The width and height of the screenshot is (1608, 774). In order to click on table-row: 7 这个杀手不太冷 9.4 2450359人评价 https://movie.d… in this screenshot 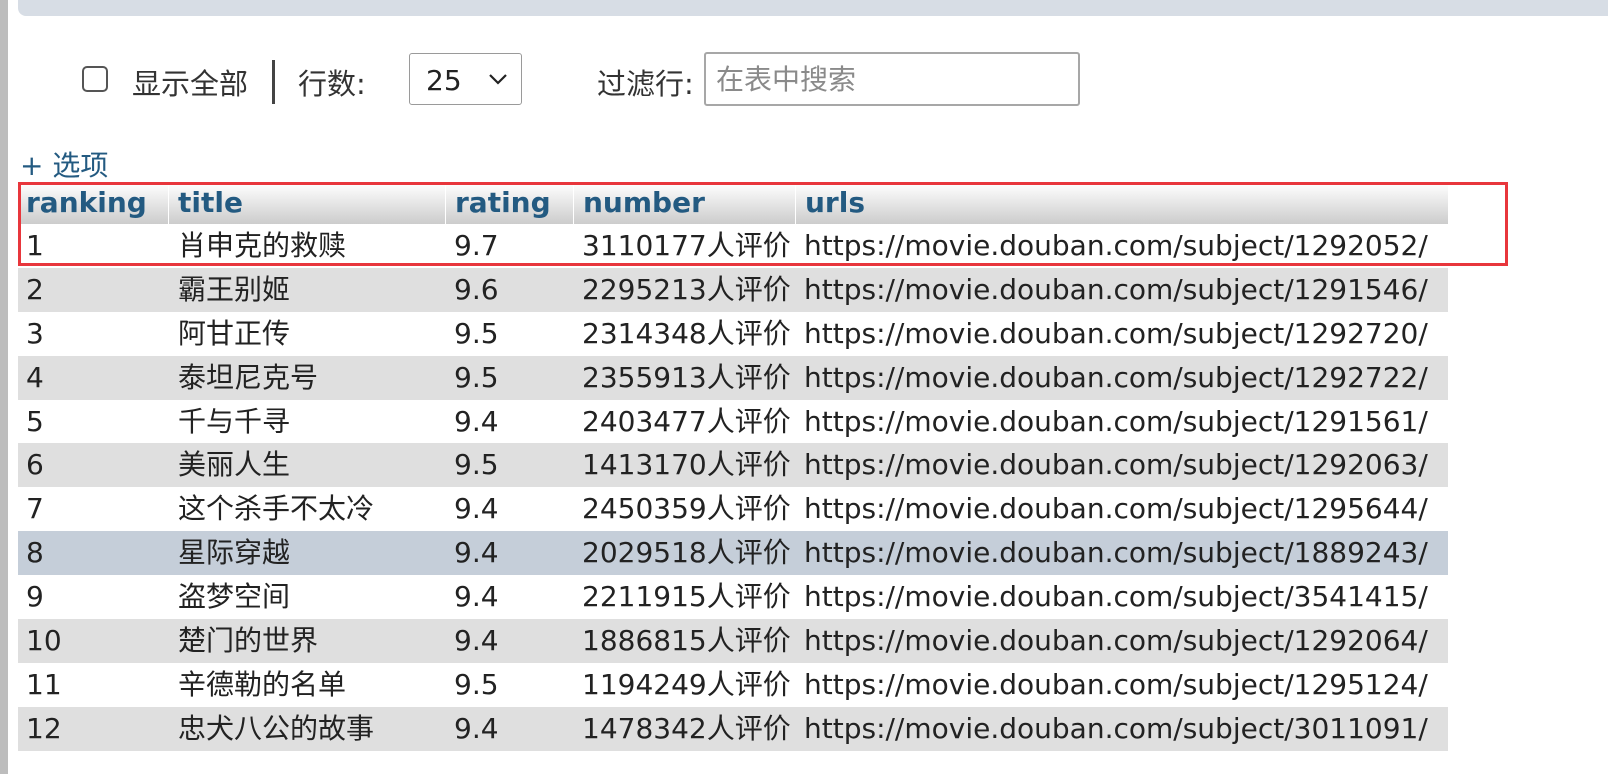, I will do `click(733, 509)`.